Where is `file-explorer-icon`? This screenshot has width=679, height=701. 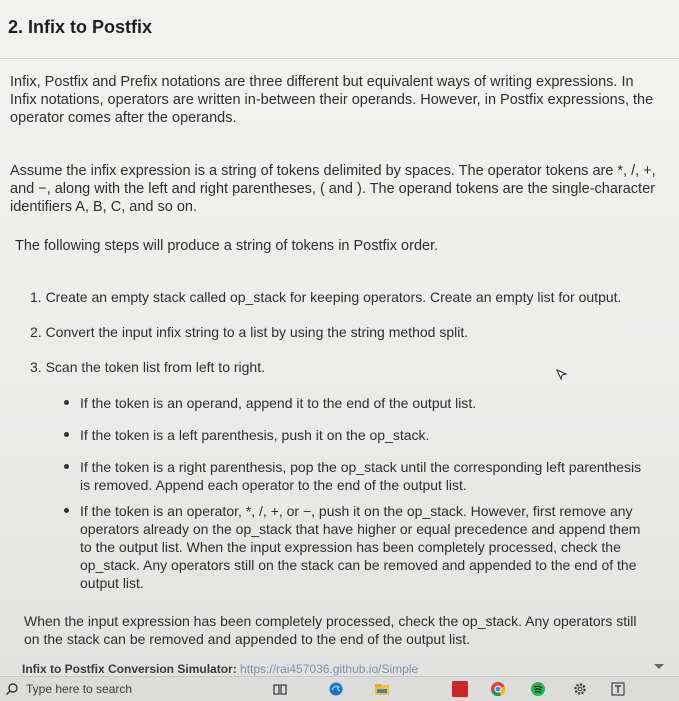 file-explorer-icon is located at coordinates (382, 689).